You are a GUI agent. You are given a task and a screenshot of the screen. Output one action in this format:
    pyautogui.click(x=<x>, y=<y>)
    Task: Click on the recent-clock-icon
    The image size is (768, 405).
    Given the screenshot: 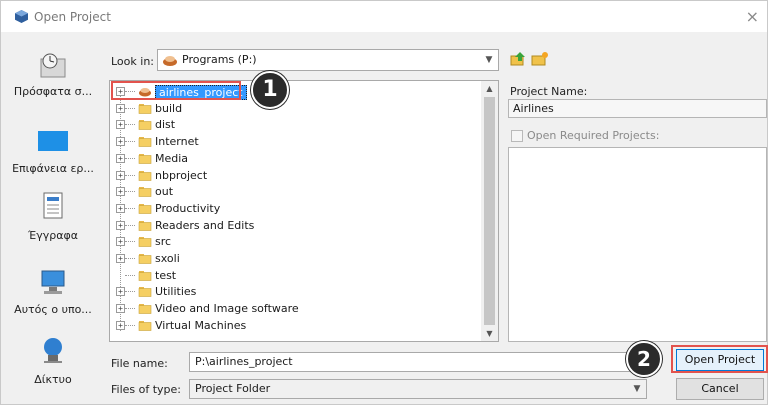 What is the action you would take?
    pyautogui.click(x=53, y=65)
    